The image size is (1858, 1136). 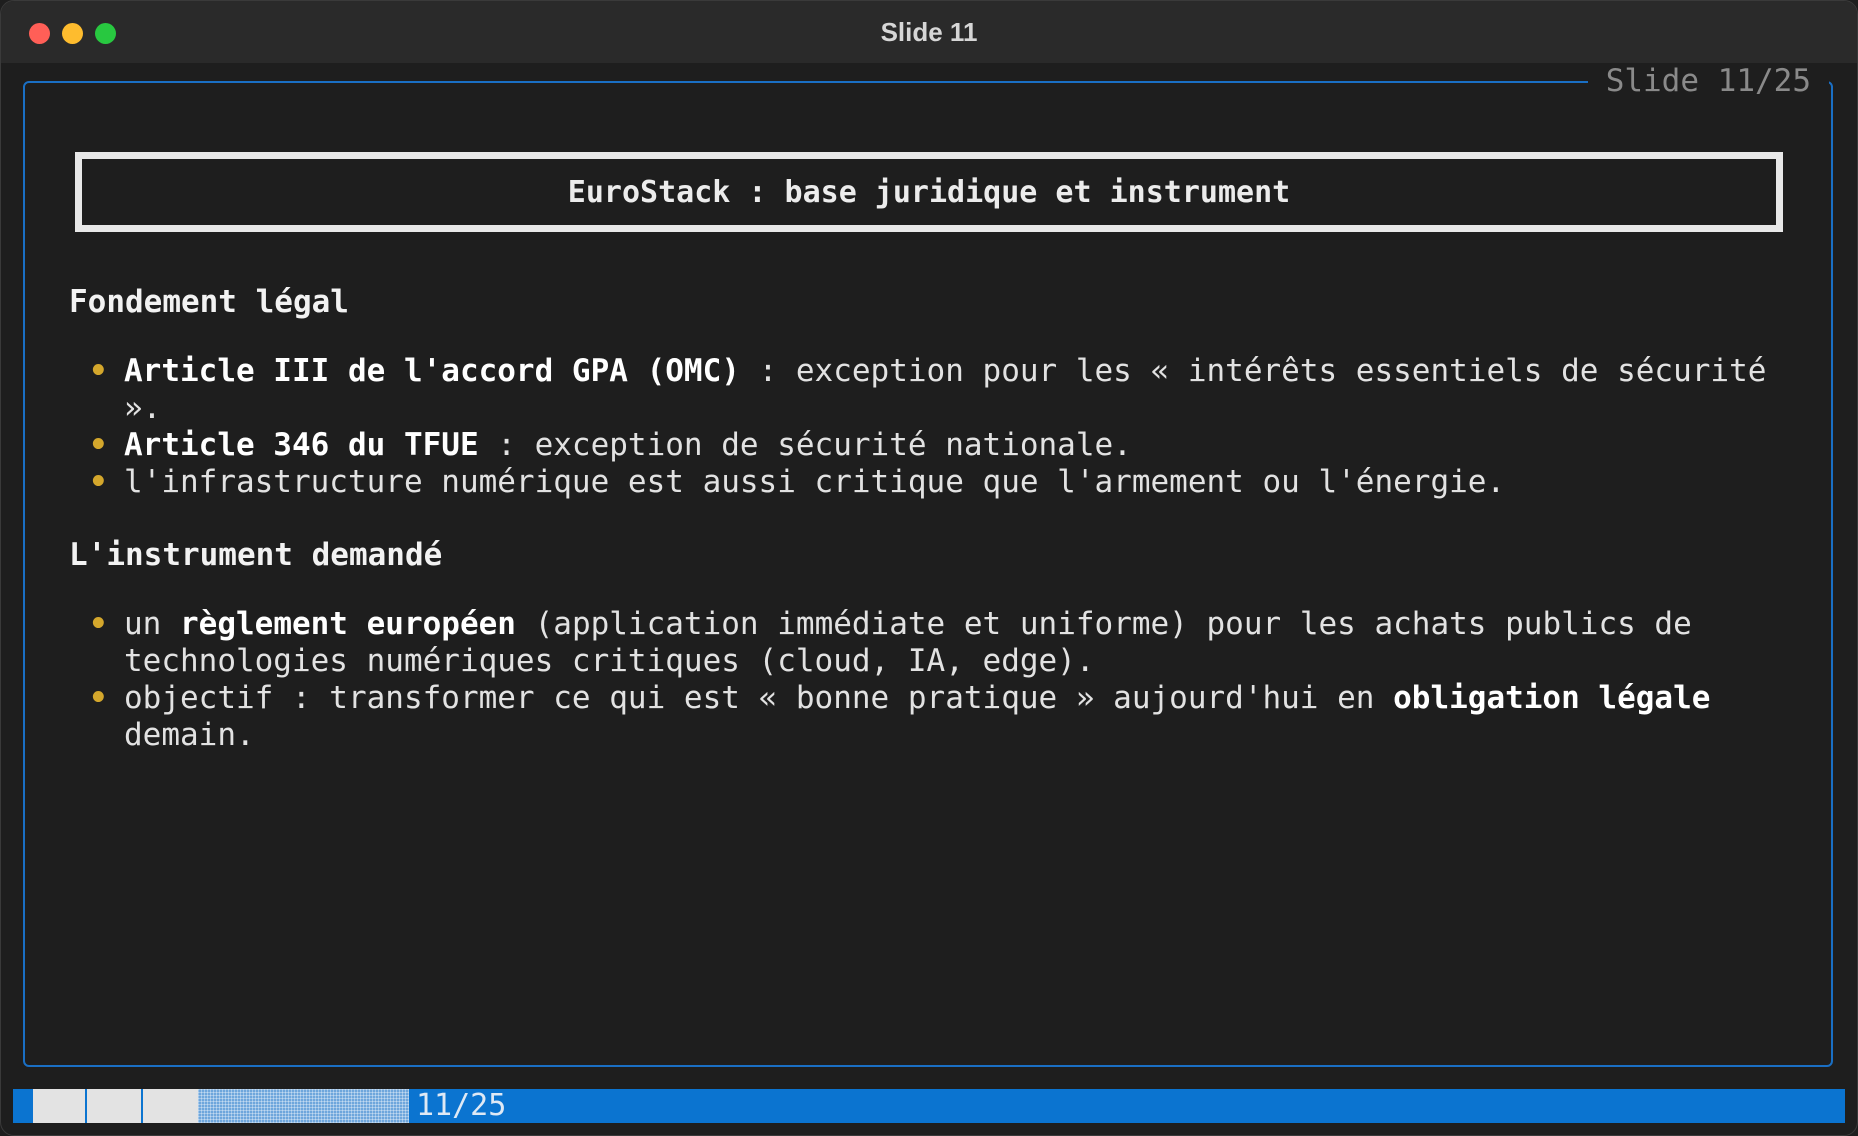 What do you see at coordinates (432, 371) in the screenshot?
I see `bullet-bold-text: Article III de l'accord GPA (OMC)` at bounding box center [432, 371].